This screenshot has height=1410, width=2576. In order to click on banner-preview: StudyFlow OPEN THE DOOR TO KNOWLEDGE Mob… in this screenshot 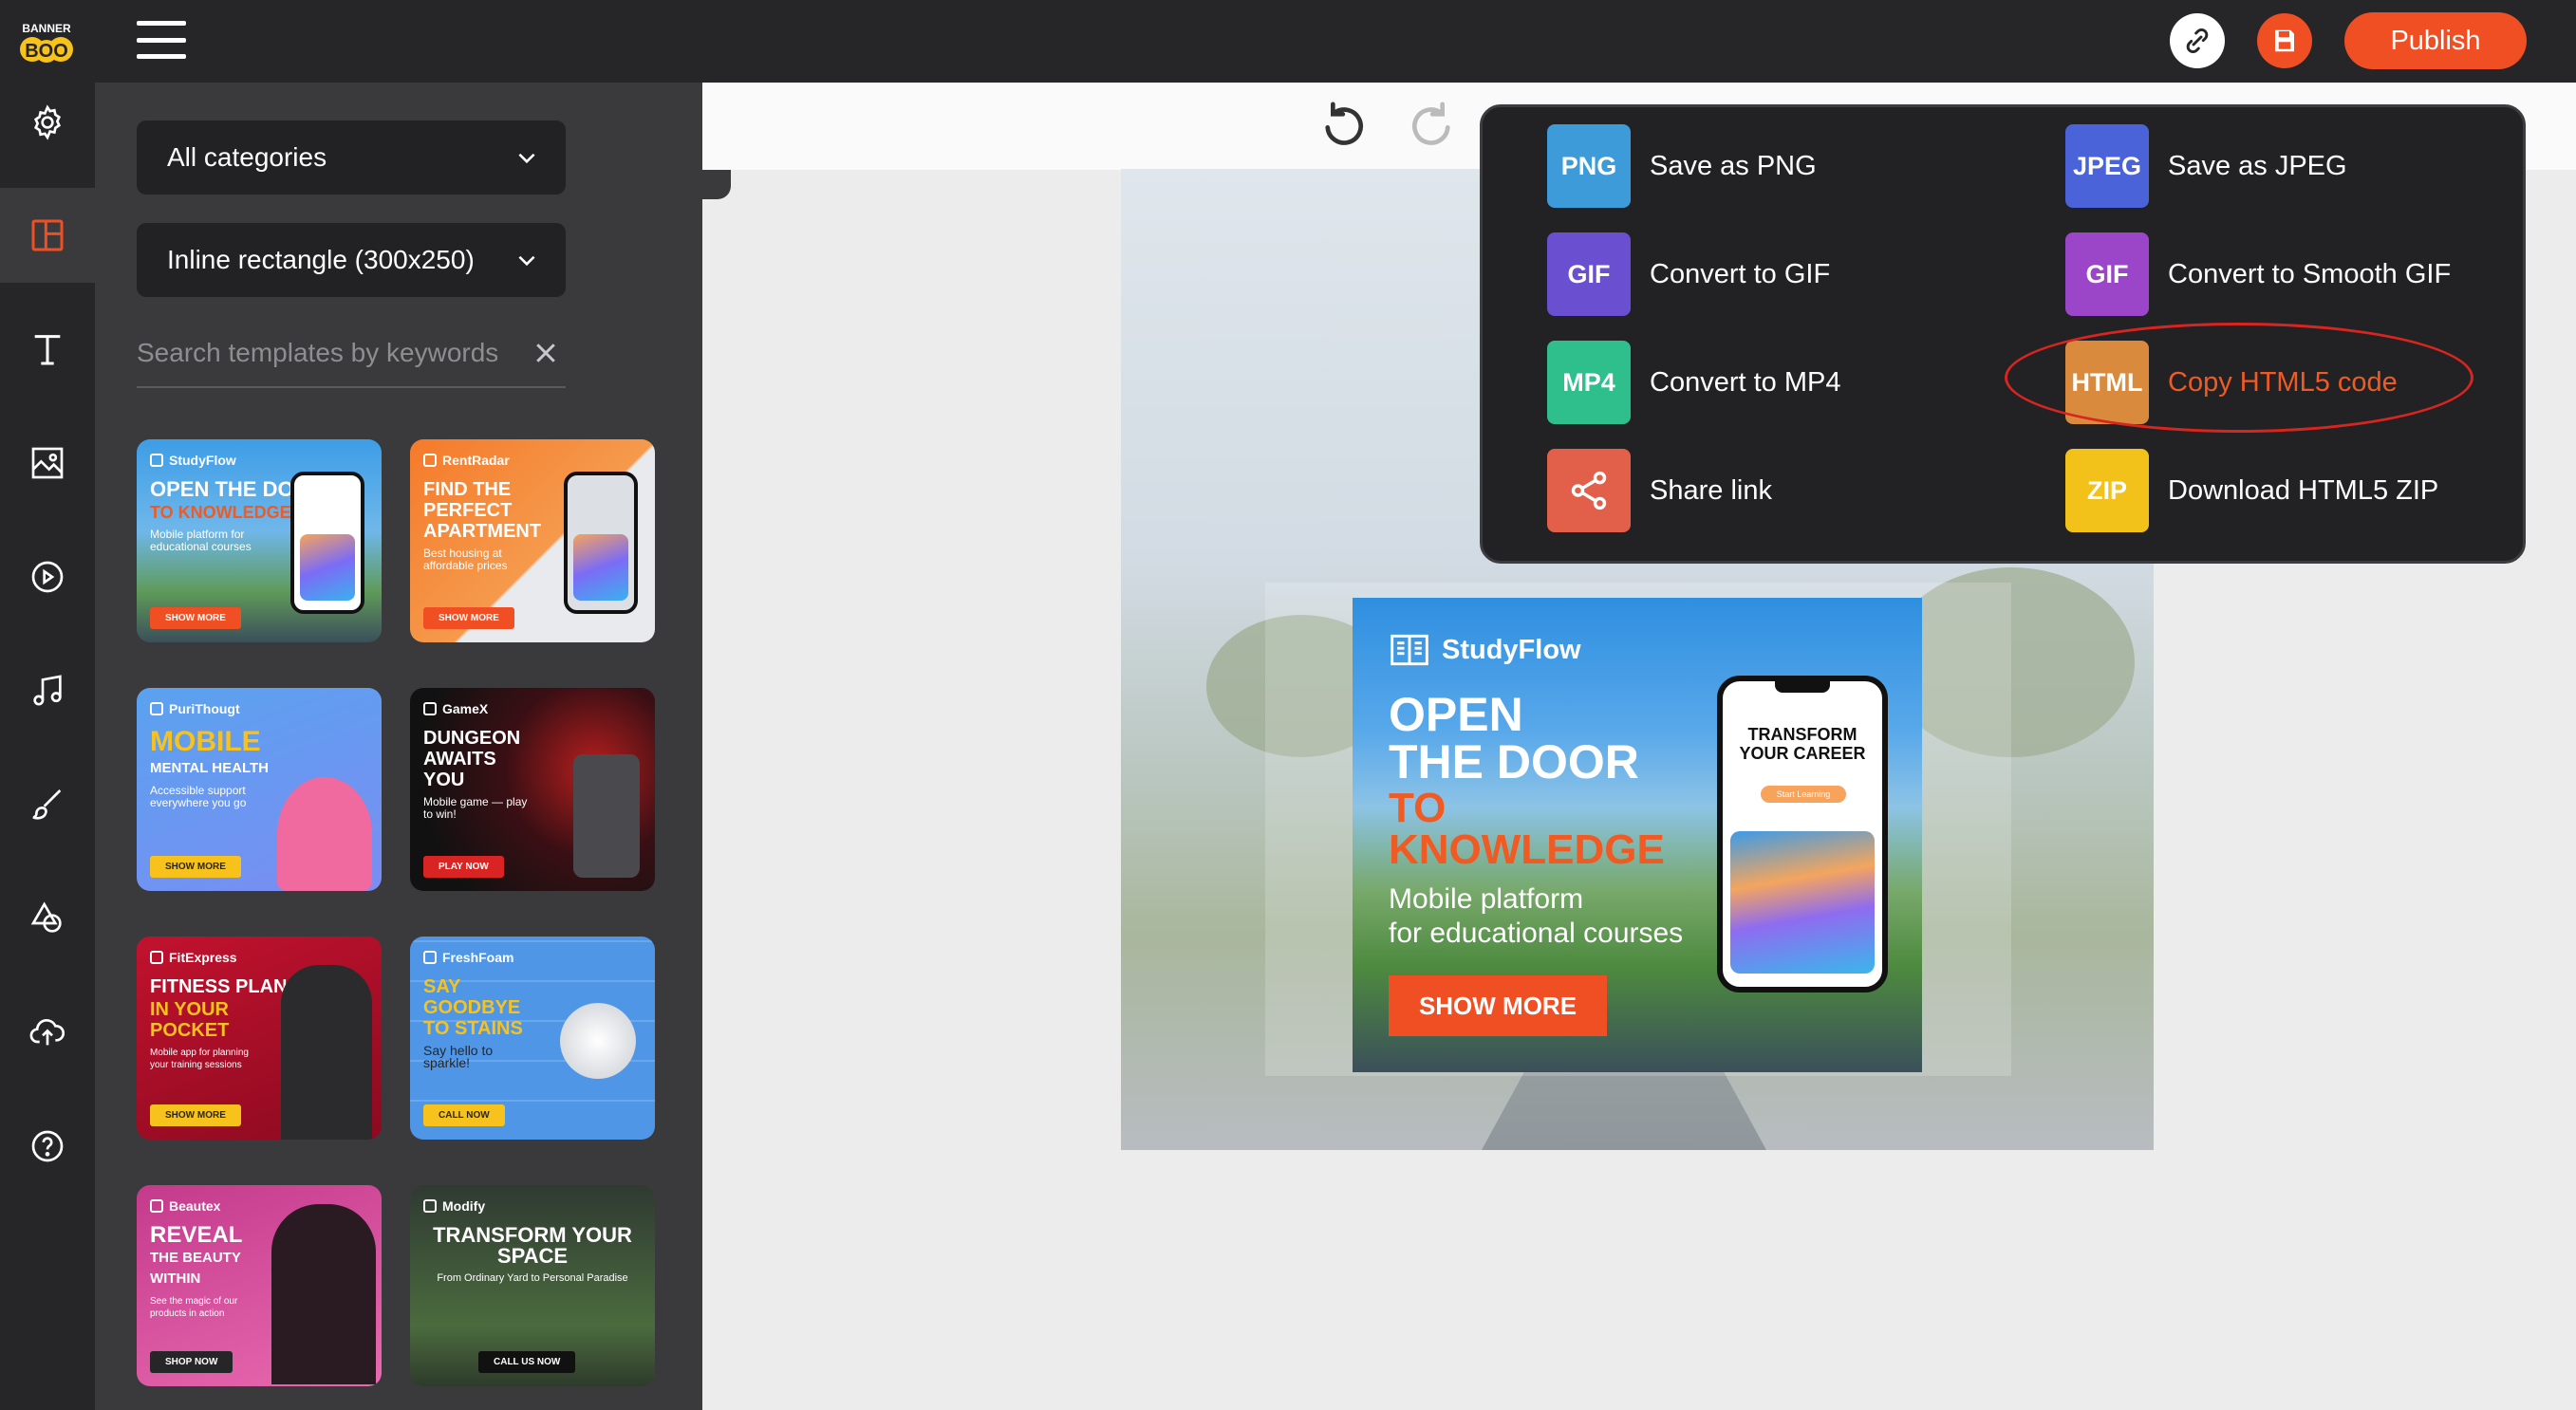, I will do `click(1638, 835)`.